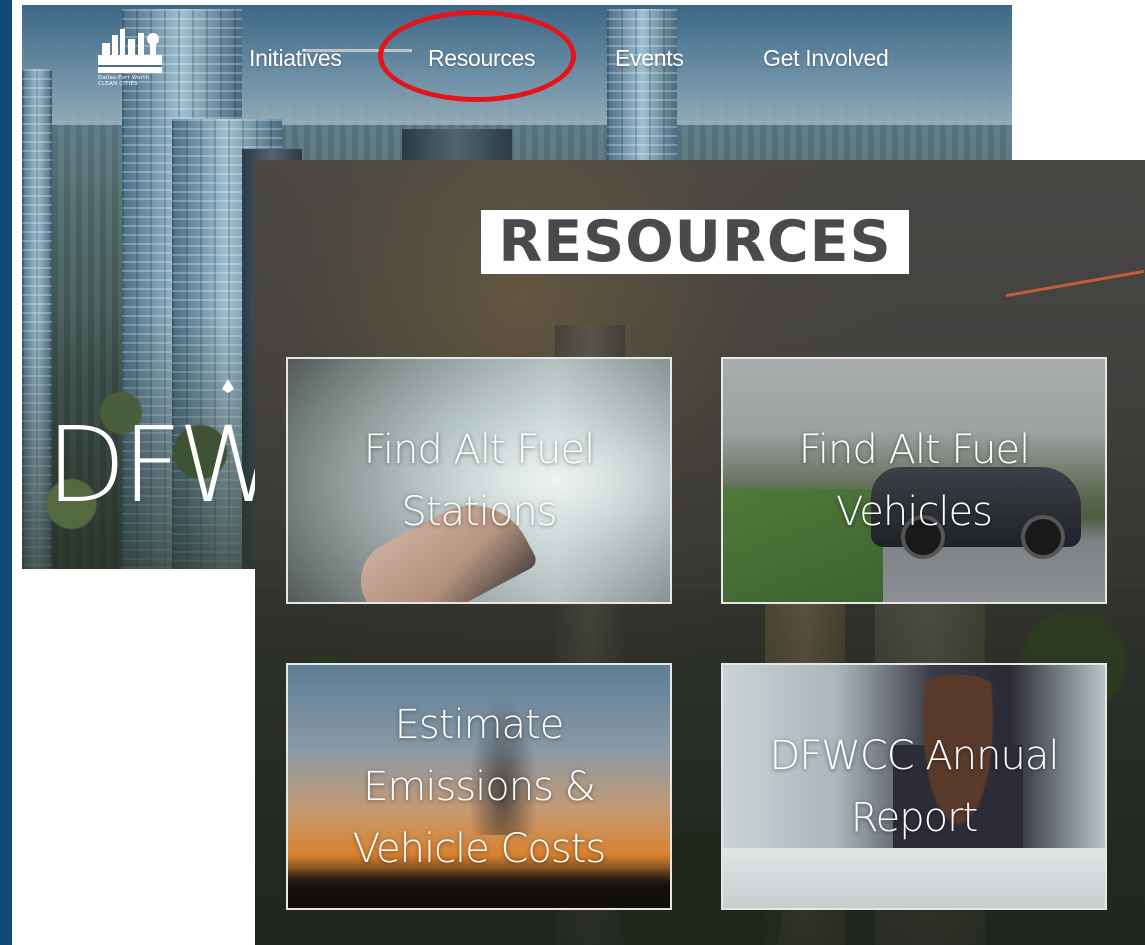  What do you see at coordinates (228, 386) in the screenshot?
I see `diamond-icon` at bounding box center [228, 386].